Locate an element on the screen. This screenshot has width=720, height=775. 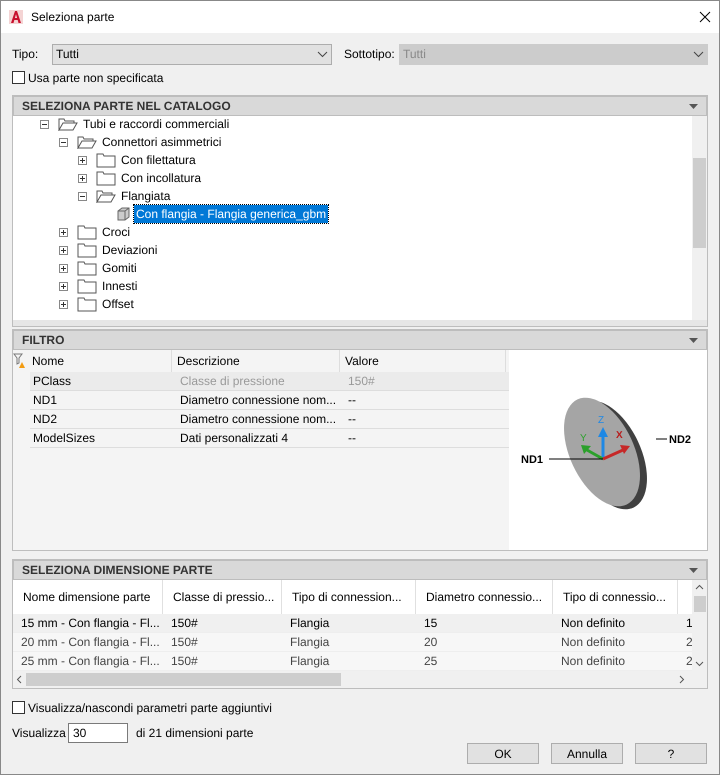
field-label: Visualizza is located at coordinates (39, 733).